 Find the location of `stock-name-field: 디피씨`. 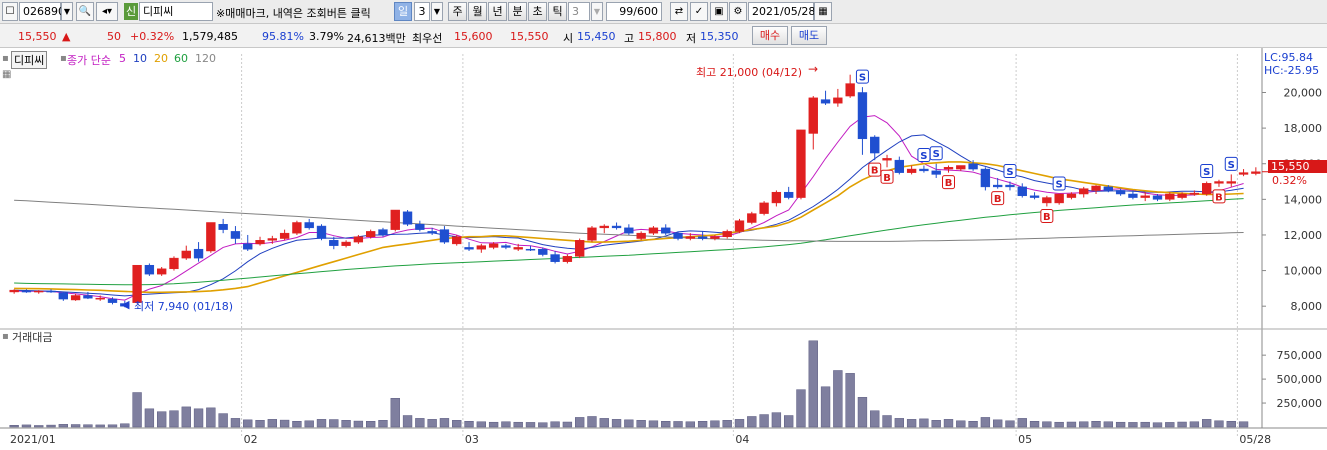

stock-name-field: 디피씨 is located at coordinates (176, 11).